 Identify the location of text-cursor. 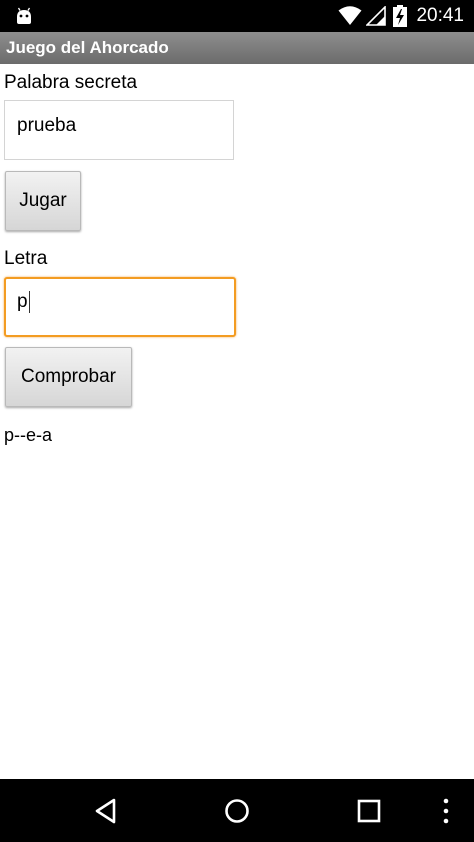
(29, 302).